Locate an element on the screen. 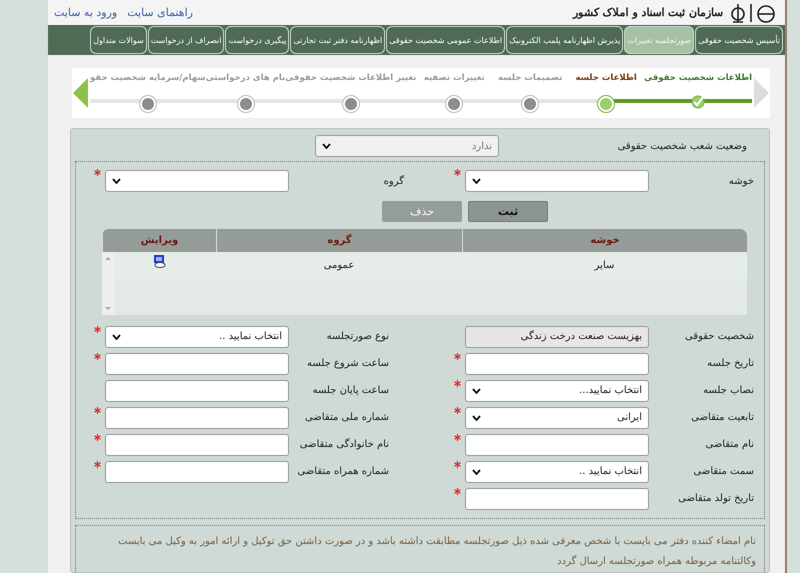 This screenshot has height=573, width=800. submit-button: ثبت is located at coordinates (508, 211).